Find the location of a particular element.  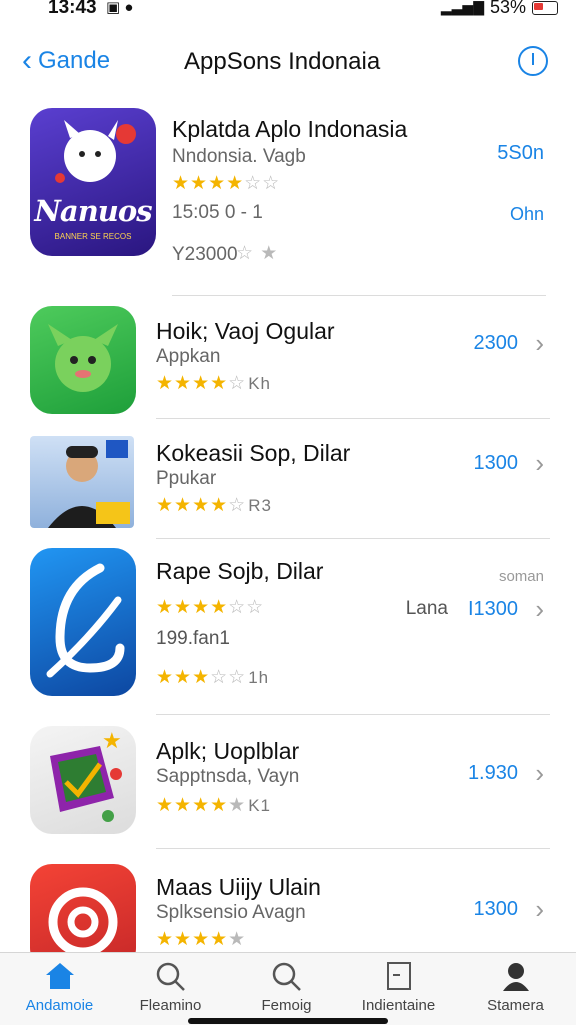

secondary-rating-stars: ★★★☆☆ 1h is located at coordinates (213, 677).